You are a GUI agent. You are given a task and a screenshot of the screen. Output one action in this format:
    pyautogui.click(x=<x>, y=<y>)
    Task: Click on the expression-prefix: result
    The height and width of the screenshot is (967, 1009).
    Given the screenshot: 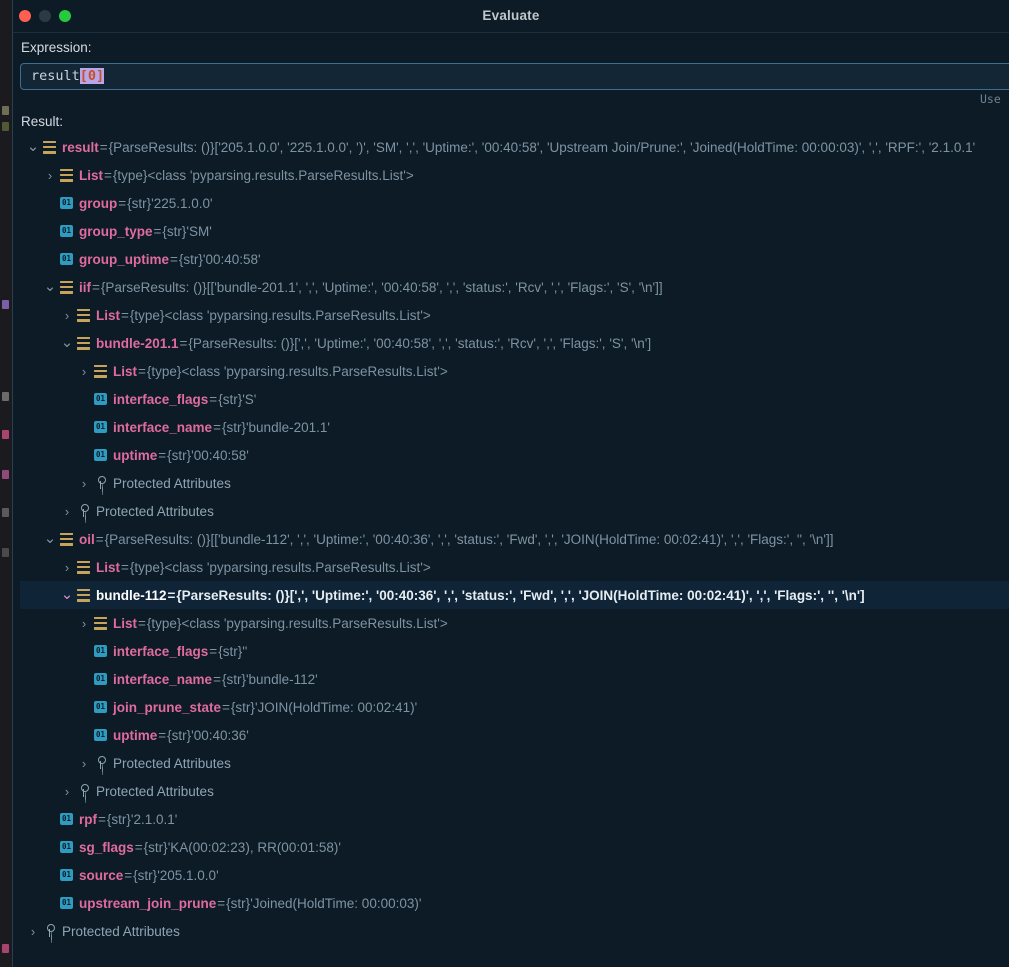 What is the action you would take?
    pyautogui.click(x=55, y=76)
    